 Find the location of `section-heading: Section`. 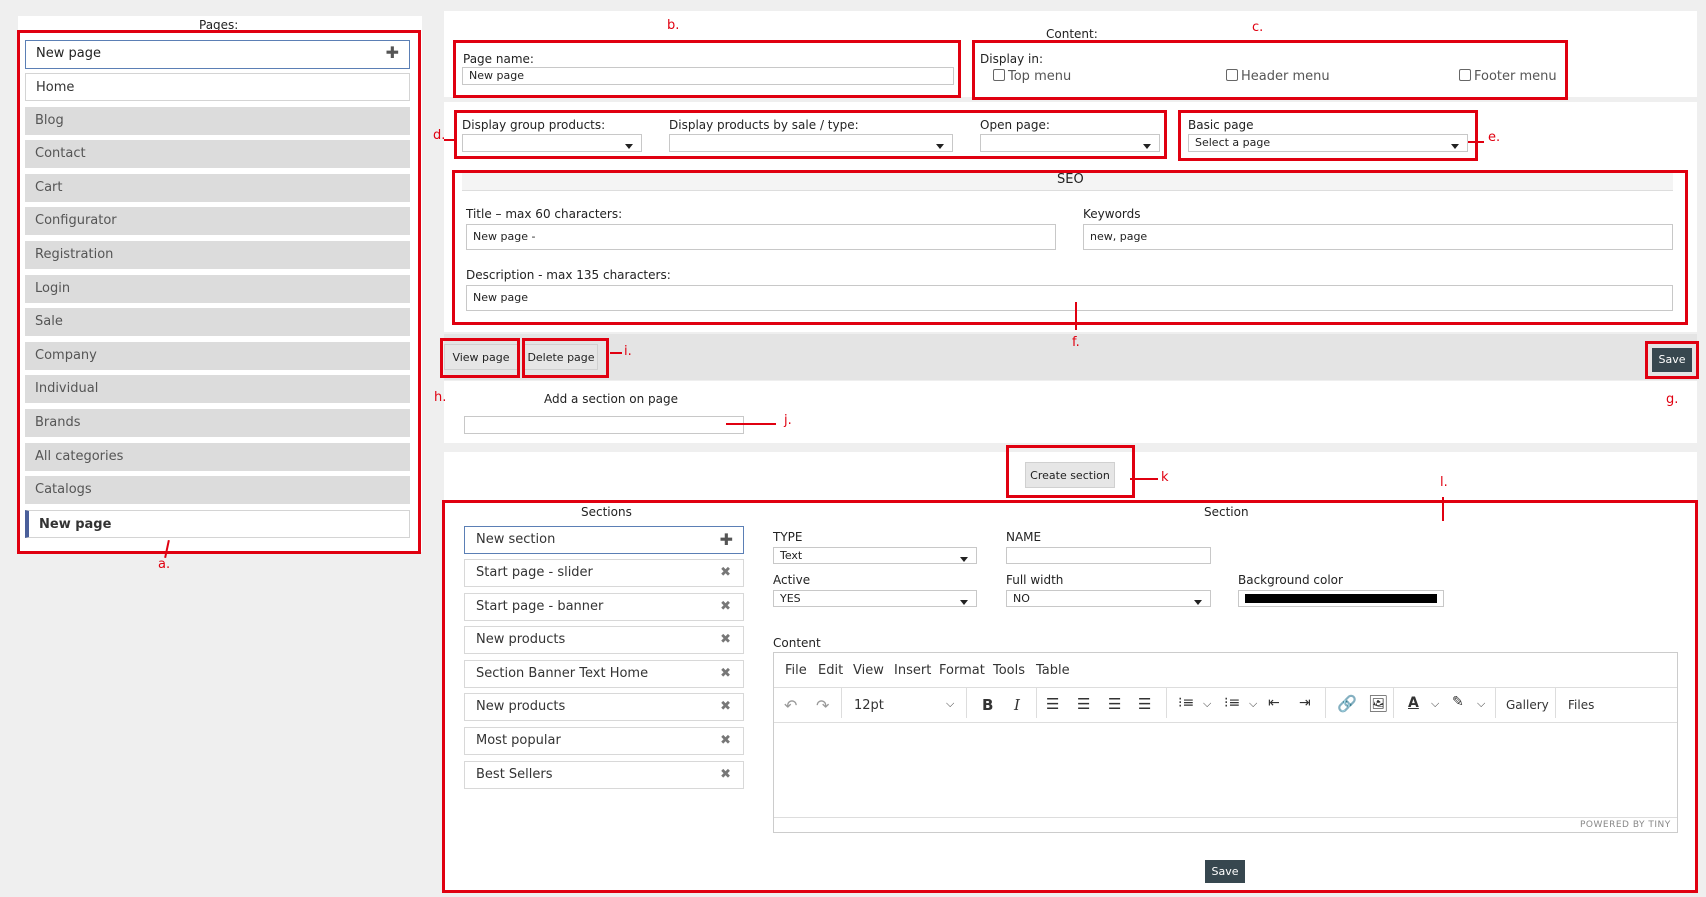

section-heading: Section is located at coordinates (1226, 512).